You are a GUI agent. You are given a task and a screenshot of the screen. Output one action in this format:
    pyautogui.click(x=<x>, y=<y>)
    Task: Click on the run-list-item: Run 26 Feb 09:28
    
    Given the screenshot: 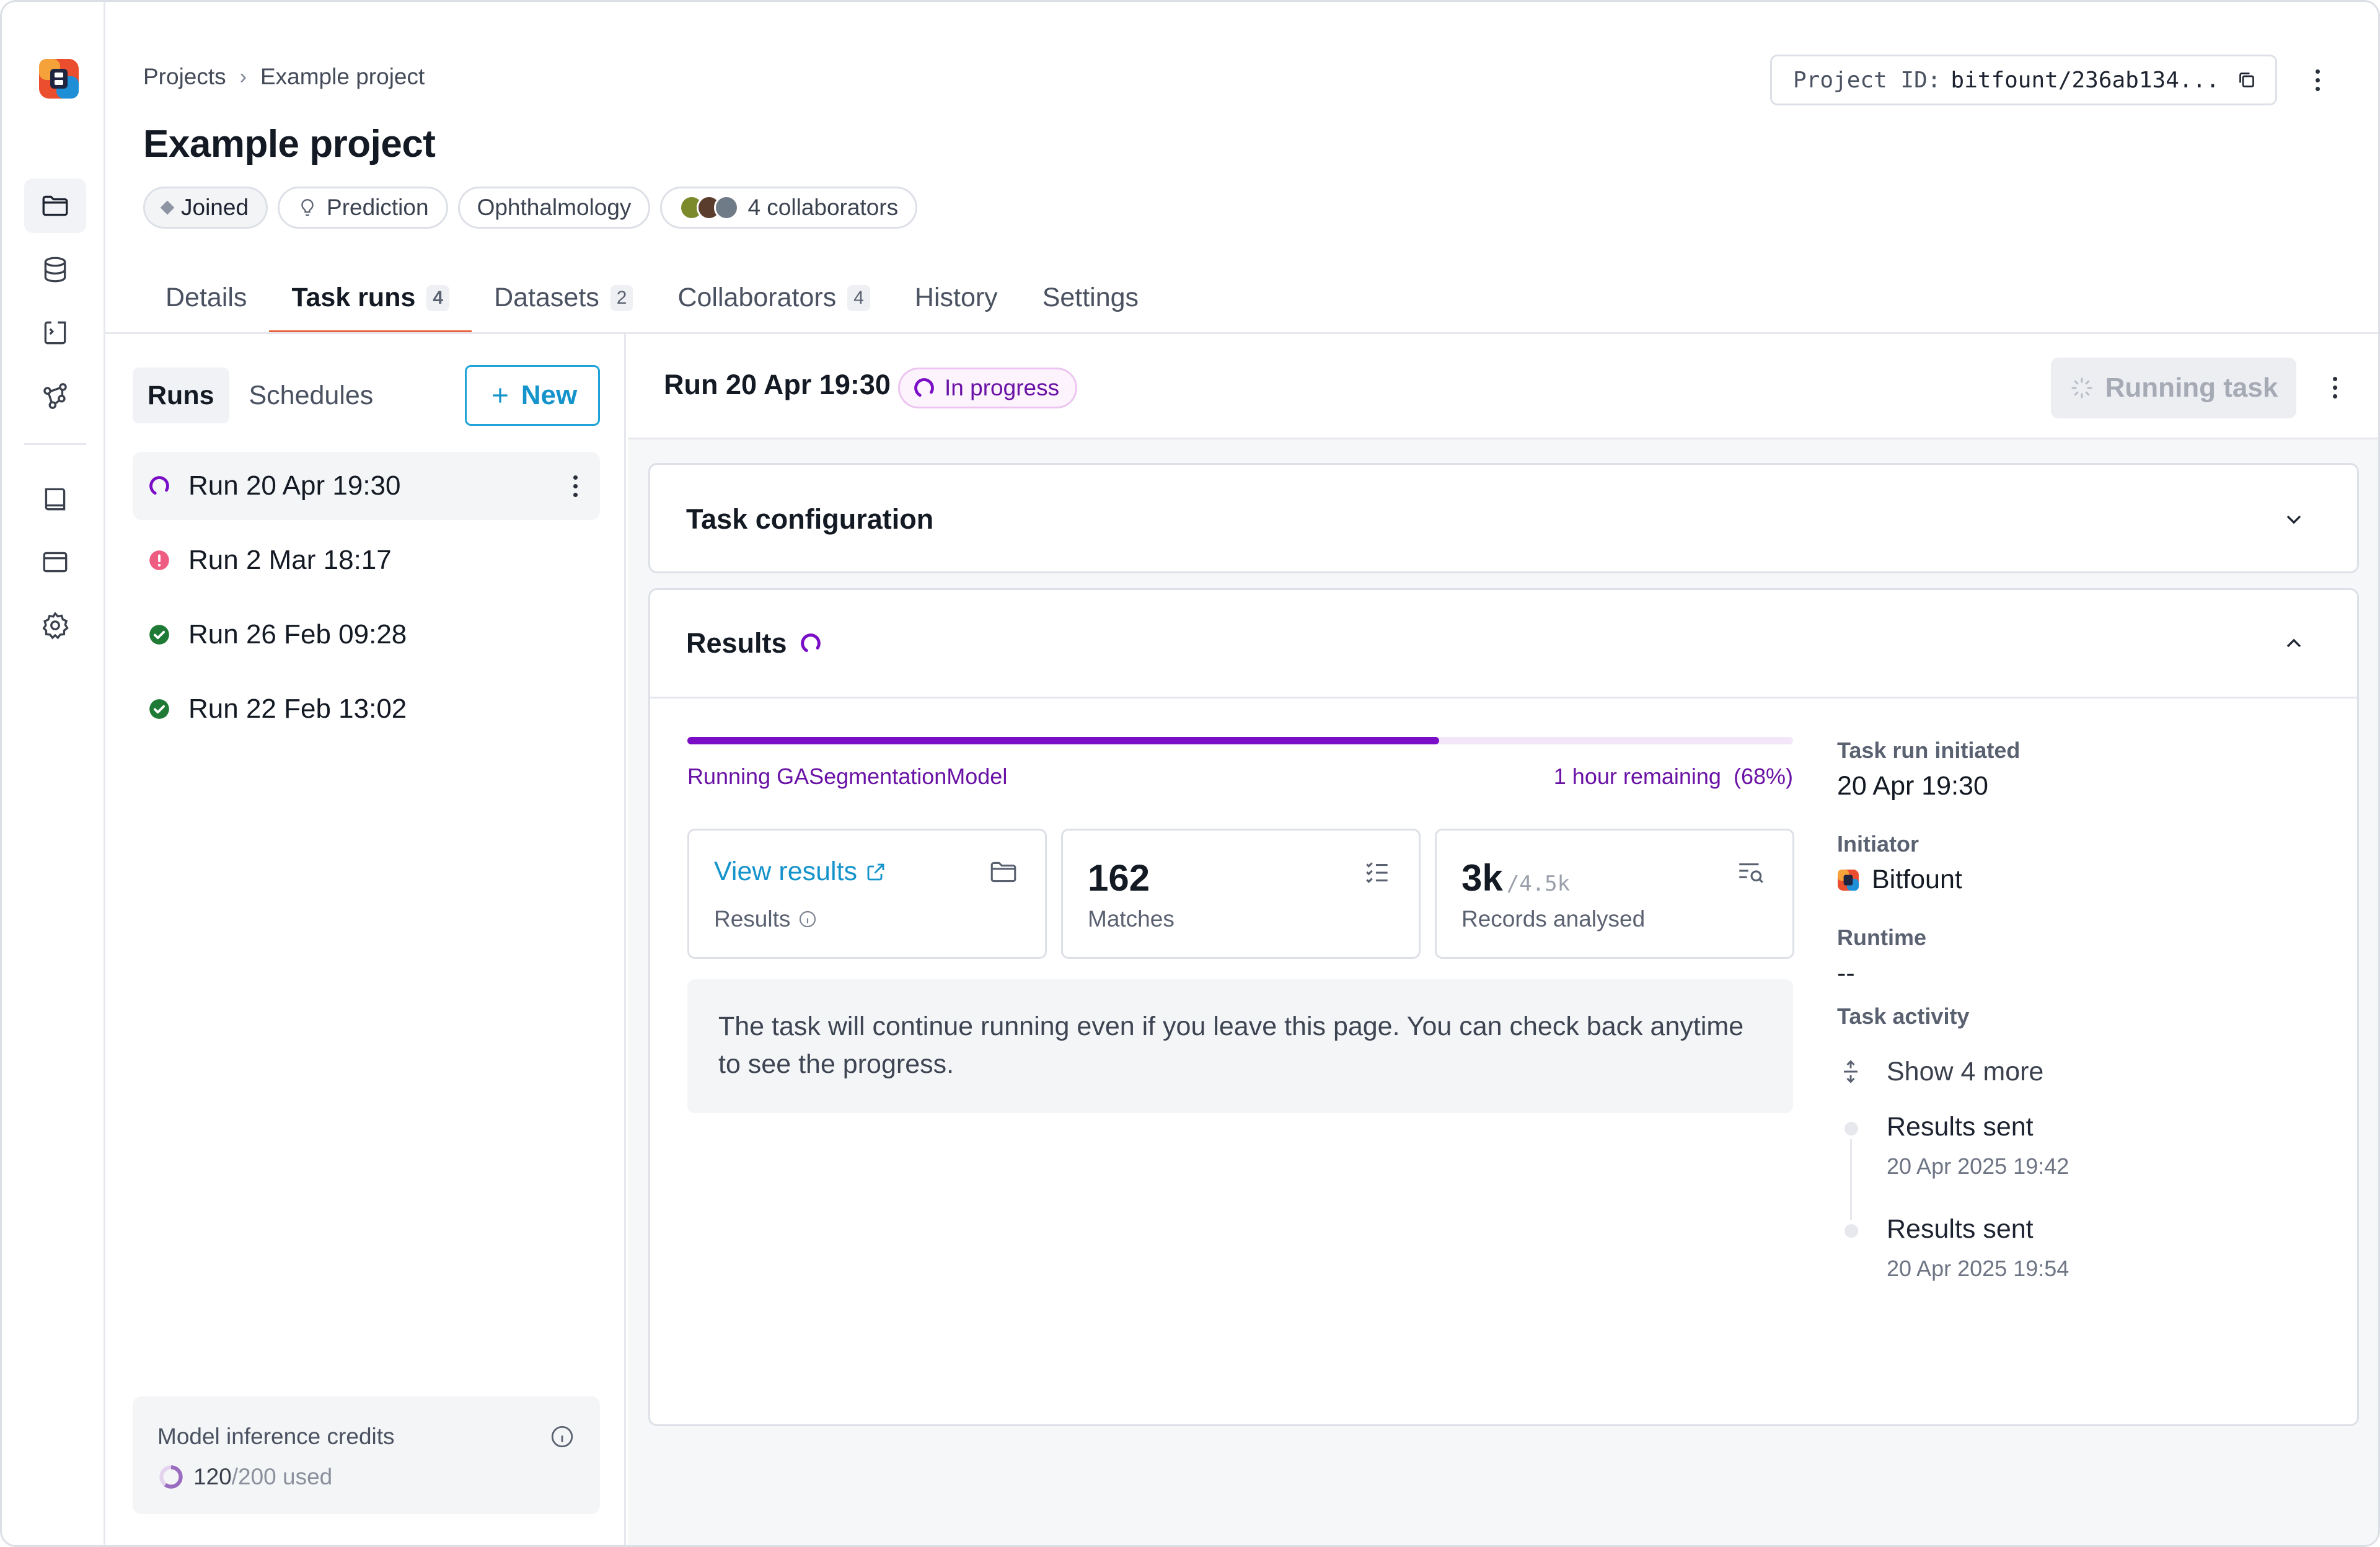 What is the action you would take?
    pyautogui.click(x=366, y=635)
    